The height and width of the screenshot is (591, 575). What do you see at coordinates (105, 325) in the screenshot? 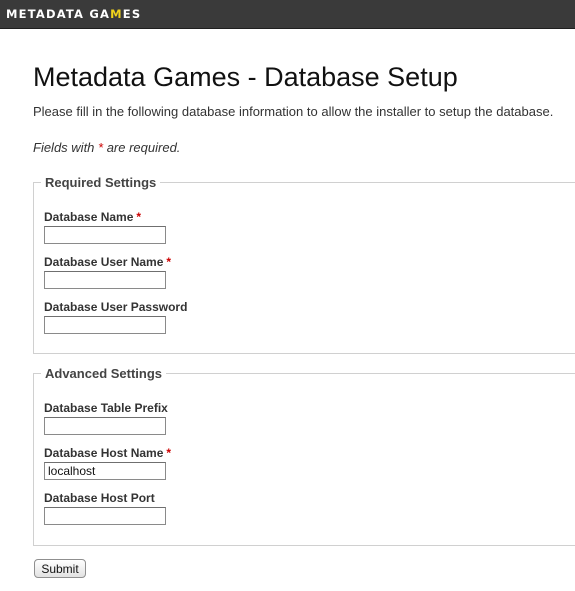
I see `database-user-password-input` at bounding box center [105, 325].